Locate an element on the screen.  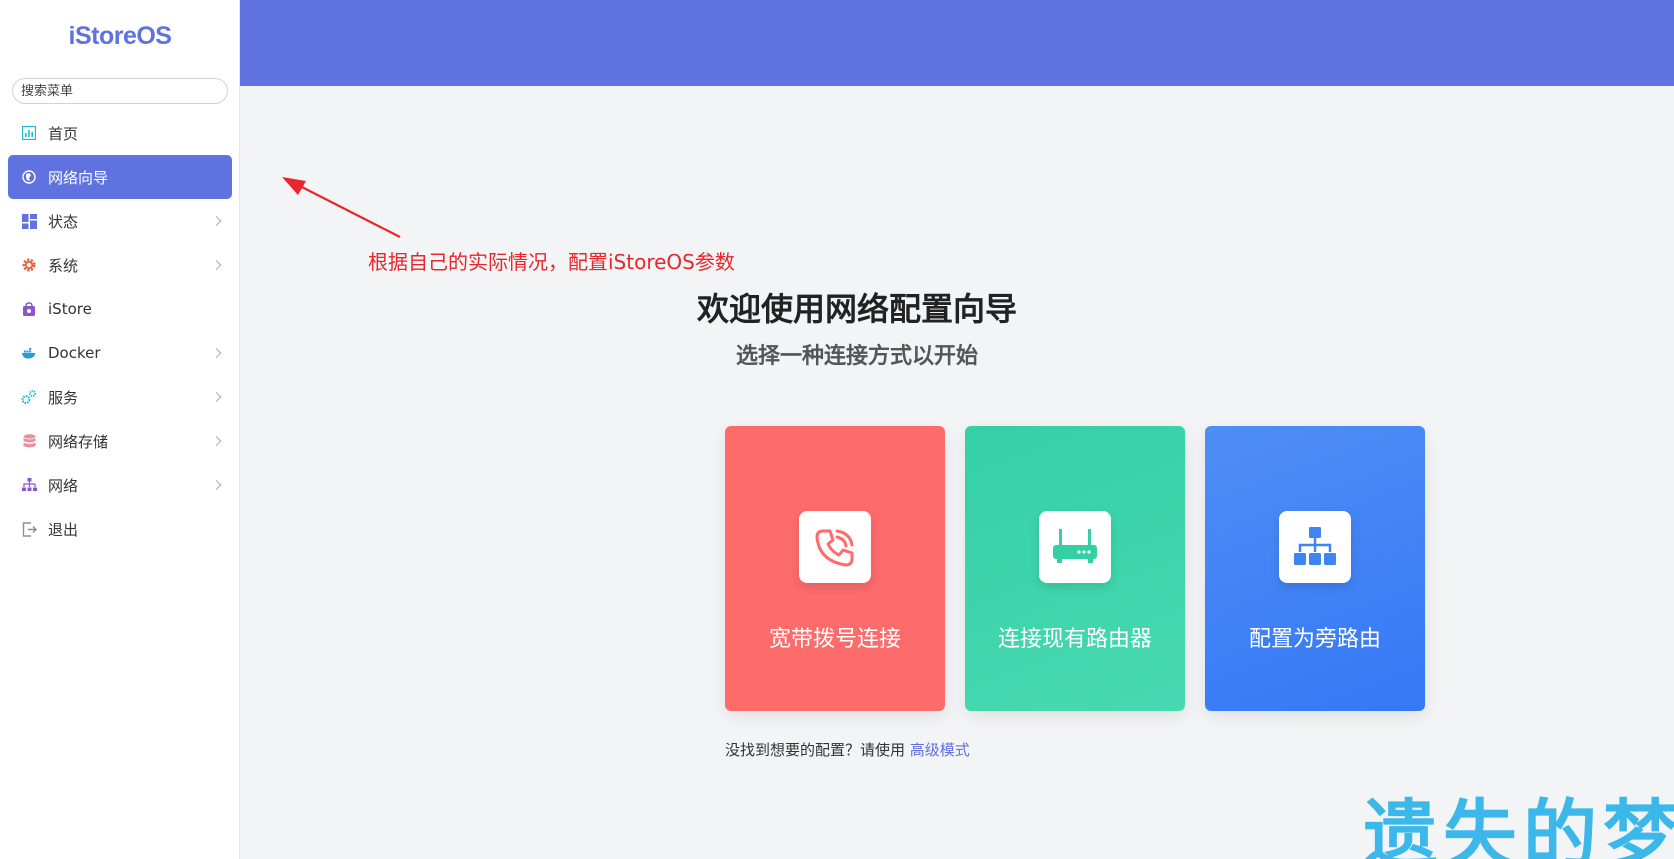
network-icon is located at coordinates (29, 485).